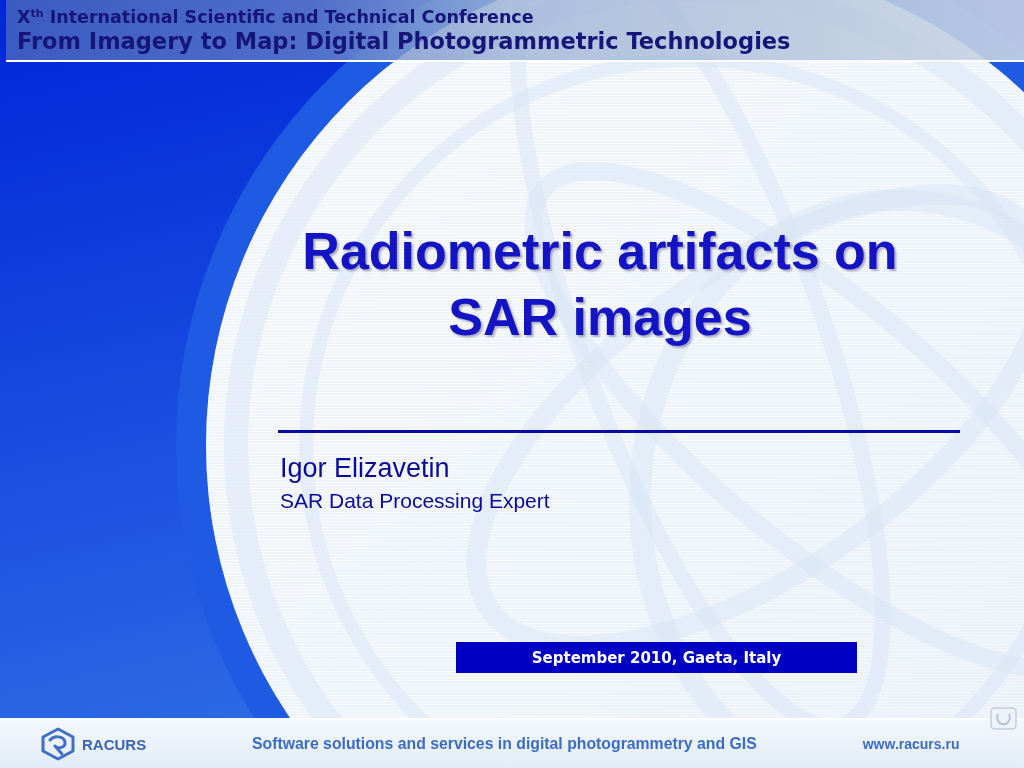 Image resolution: width=1024 pixels, height=768 pixels. I want to click on author-role: SAR Data Processing Expert, so click(415, 501).